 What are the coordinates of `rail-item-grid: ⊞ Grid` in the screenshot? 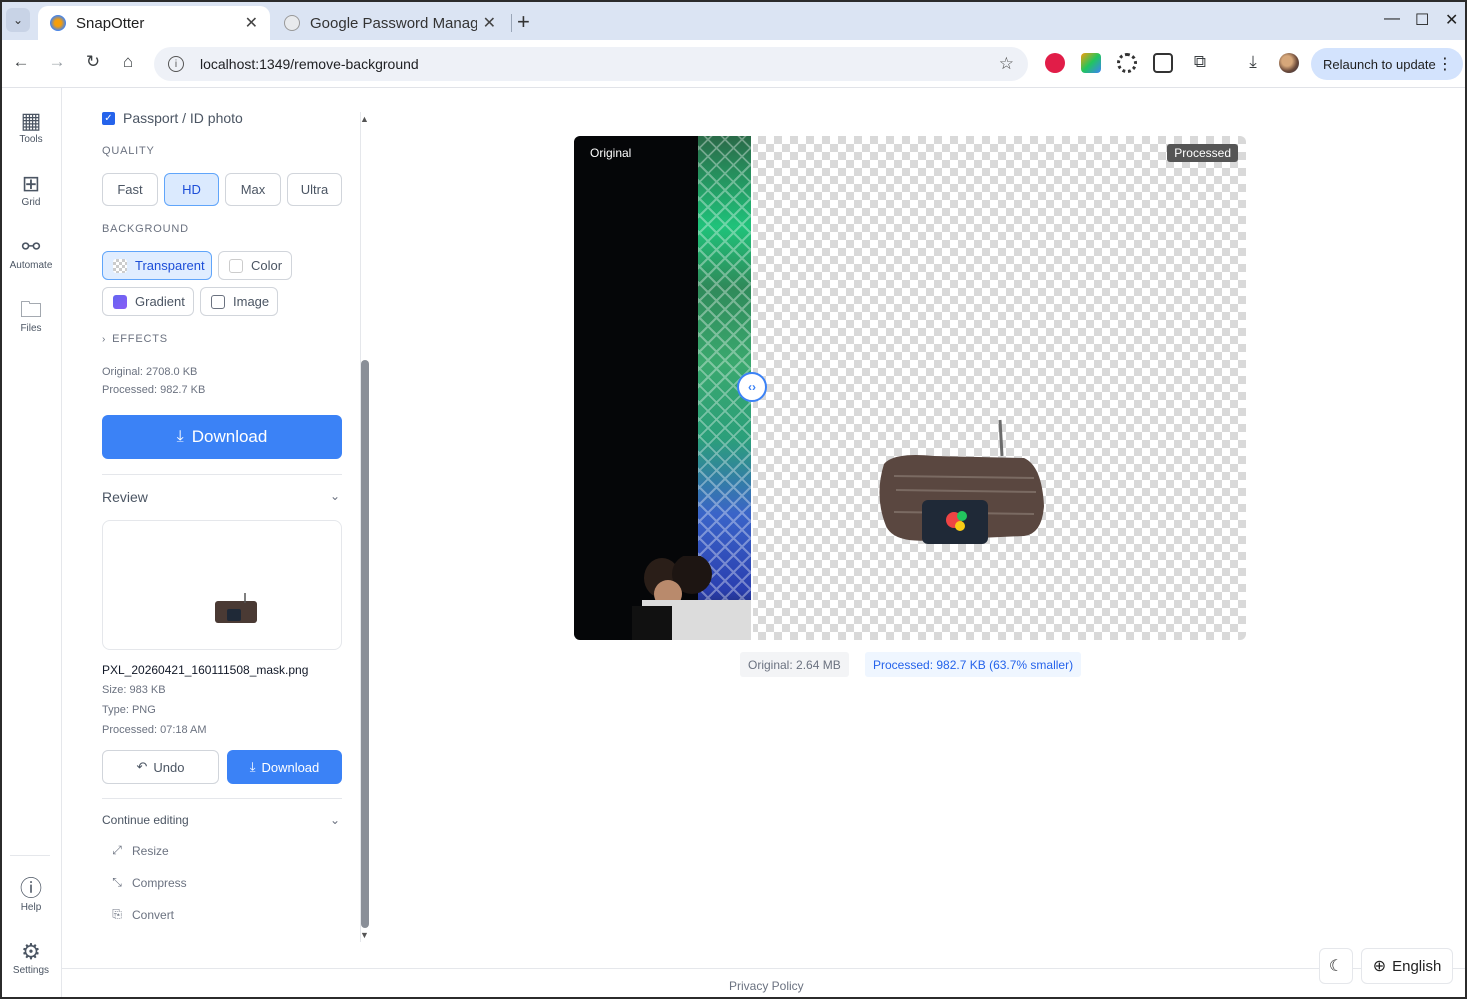 It's located at (31, 189).